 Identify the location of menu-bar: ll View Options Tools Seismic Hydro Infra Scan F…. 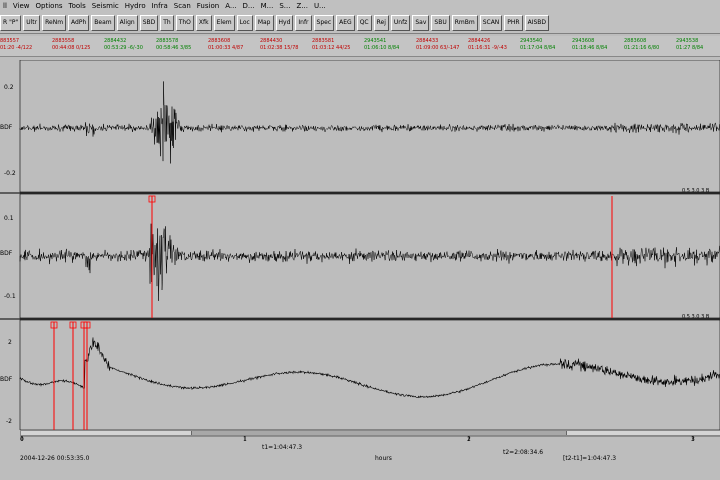
(360, 6).